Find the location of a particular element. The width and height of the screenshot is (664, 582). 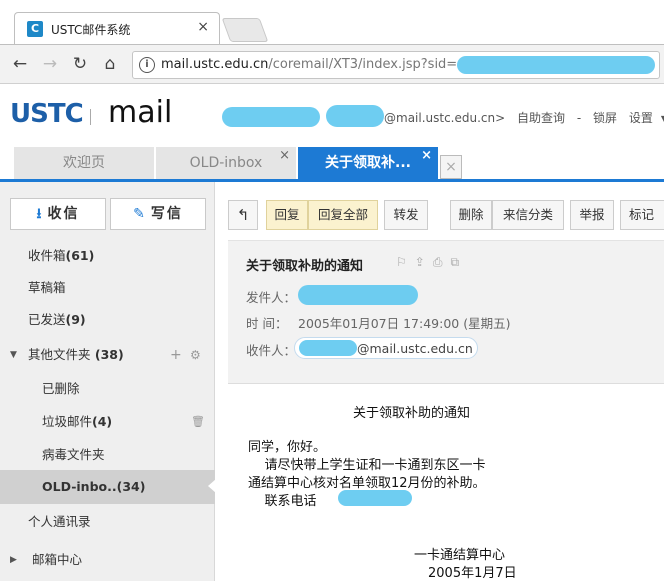

new-window-icon: ⧉ is located at coordinates (458, 262).